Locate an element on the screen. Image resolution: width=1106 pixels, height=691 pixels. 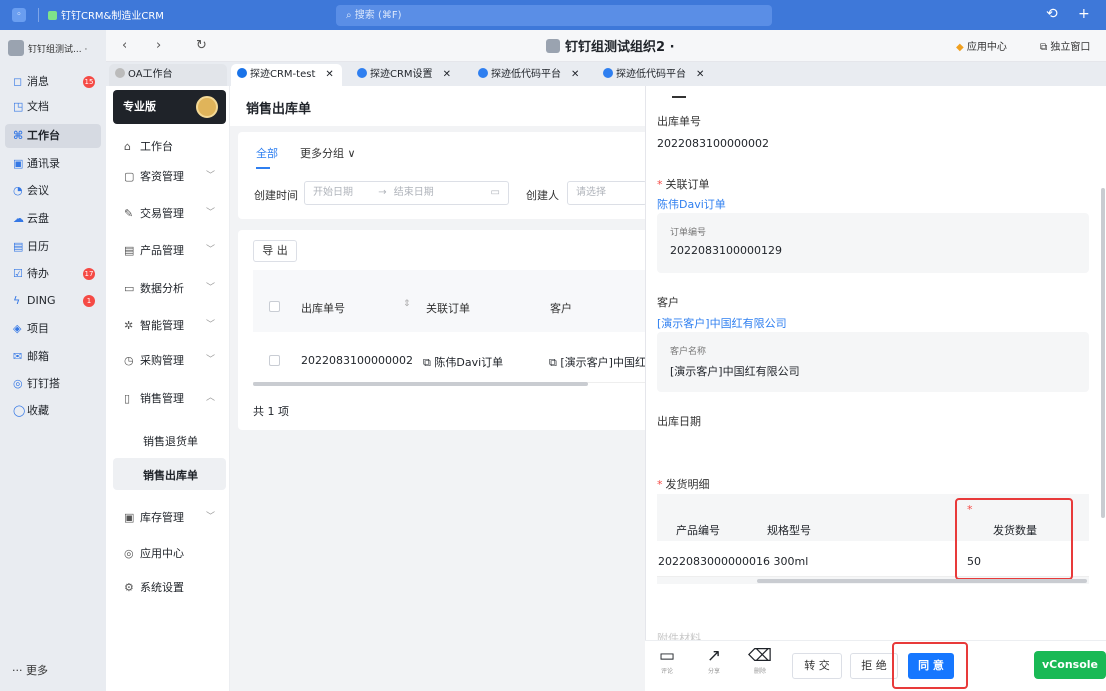
vertical-scrollbar is located at coordinates (1103, 353).